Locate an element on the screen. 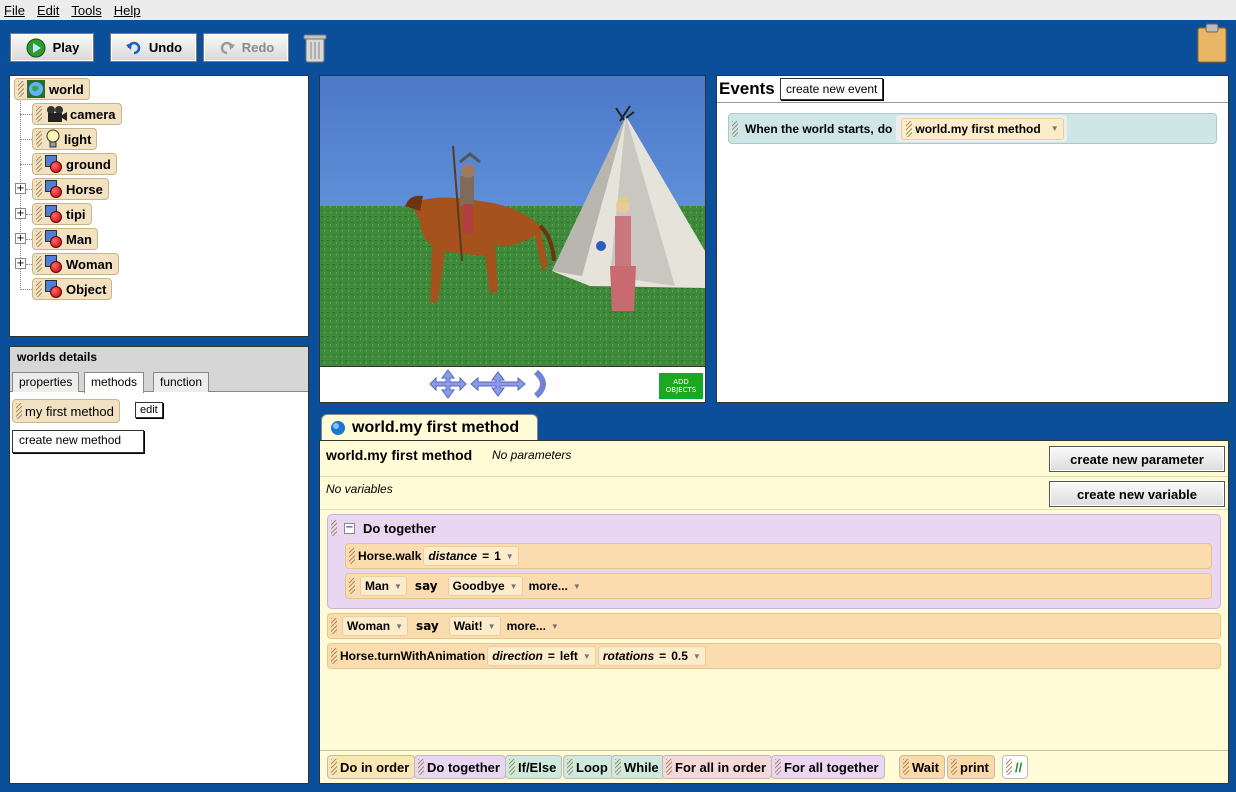 The width and height of the screenshot is (1236, 792). expand-man-icon: + is located at coordinates (20, 238).